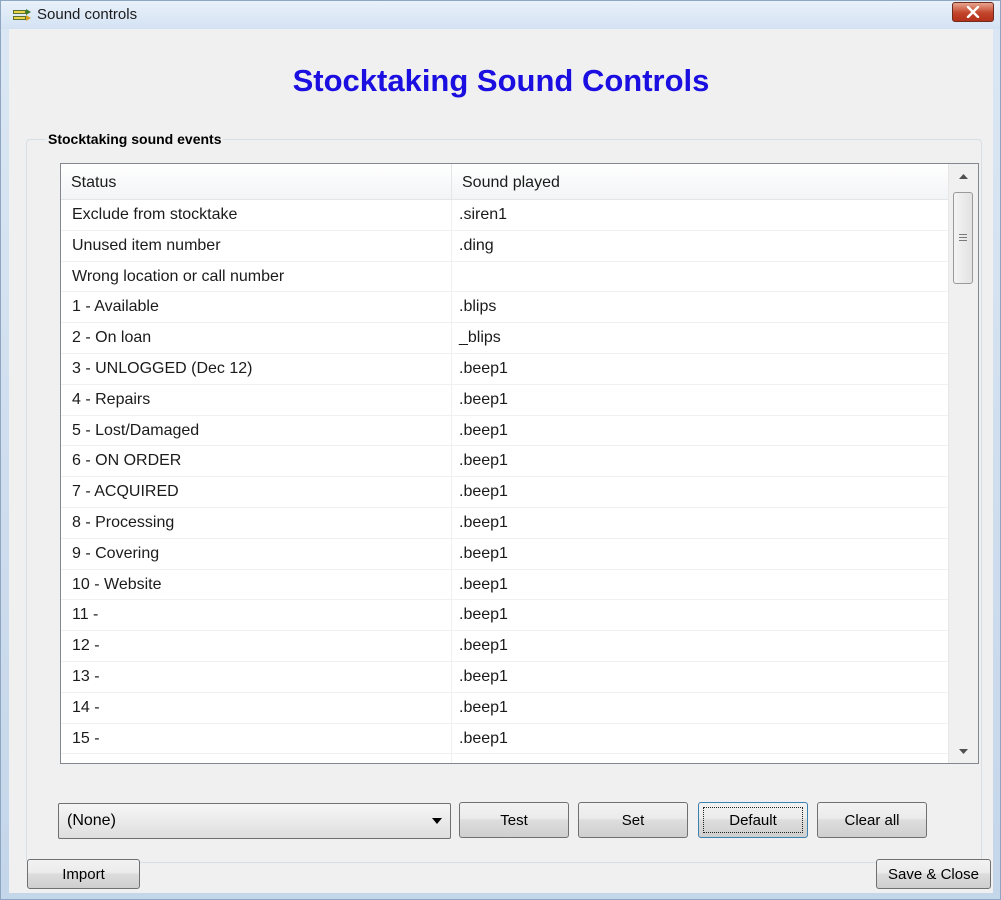 This screenshot has width=1001, height=900. I want to click on table-row: Wrong location or call number, so click(504, 277).